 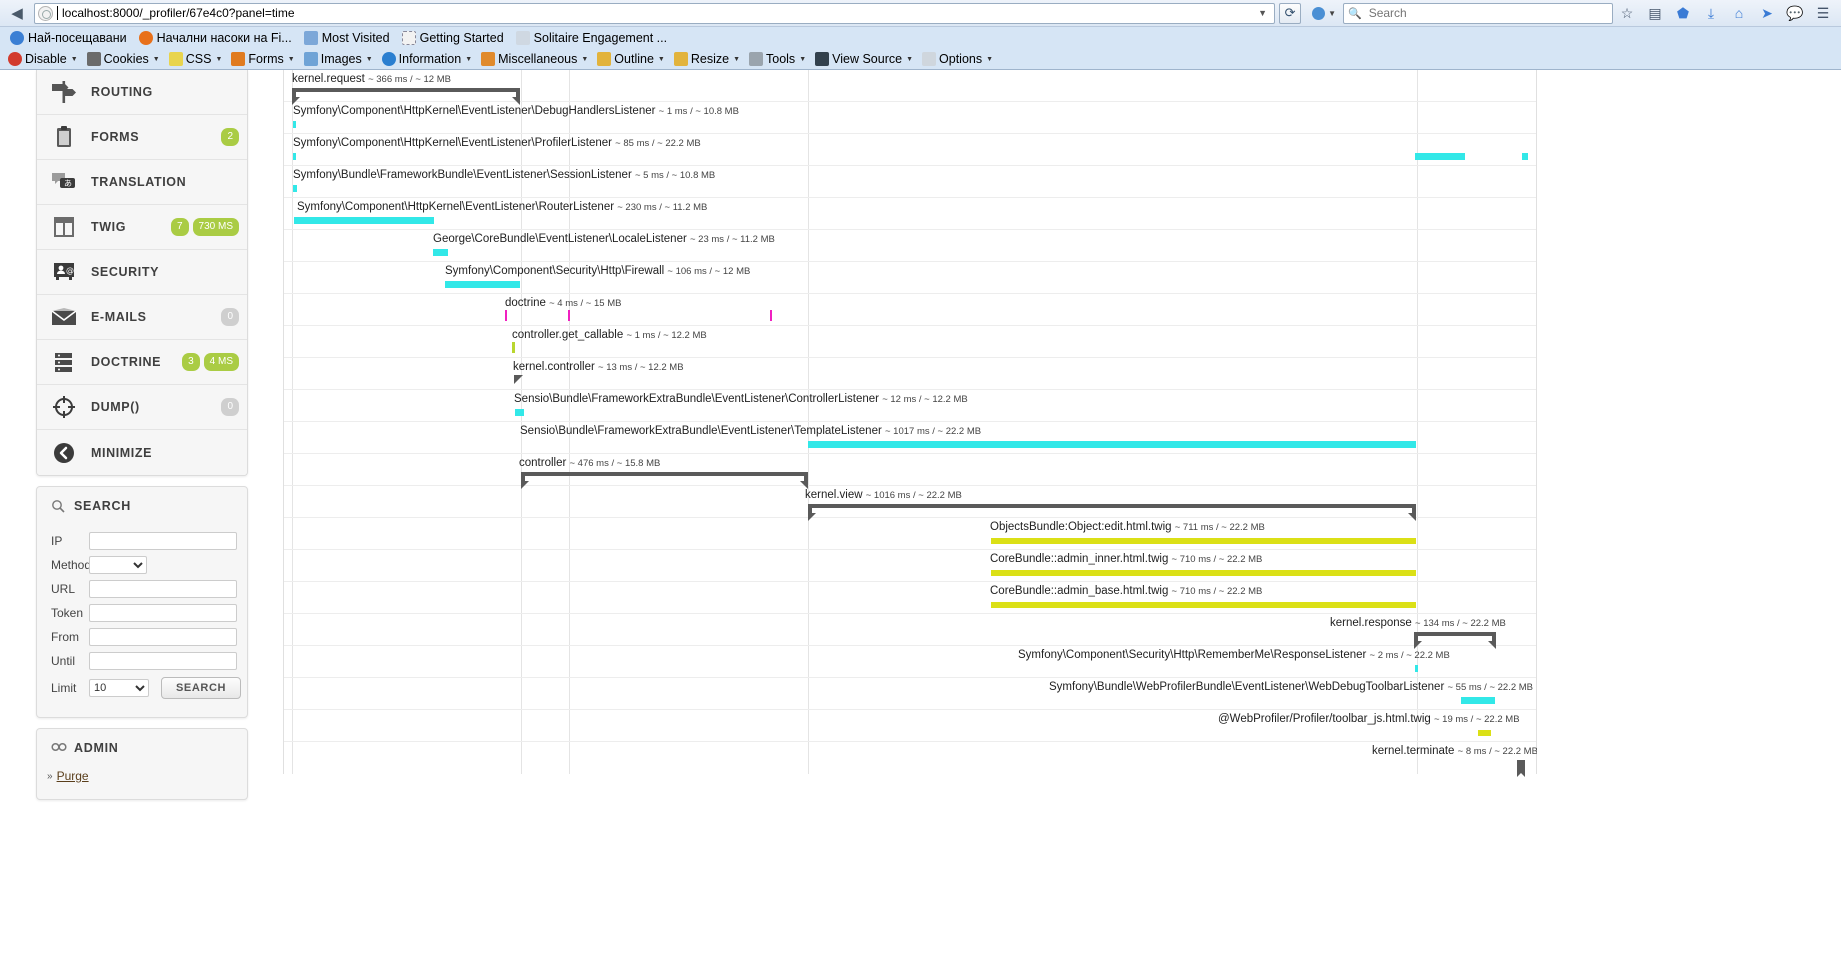 I want to click on timeline-row: doctrine ~ 4 ms / ~ 15 MB, so click(x=910, y=310).